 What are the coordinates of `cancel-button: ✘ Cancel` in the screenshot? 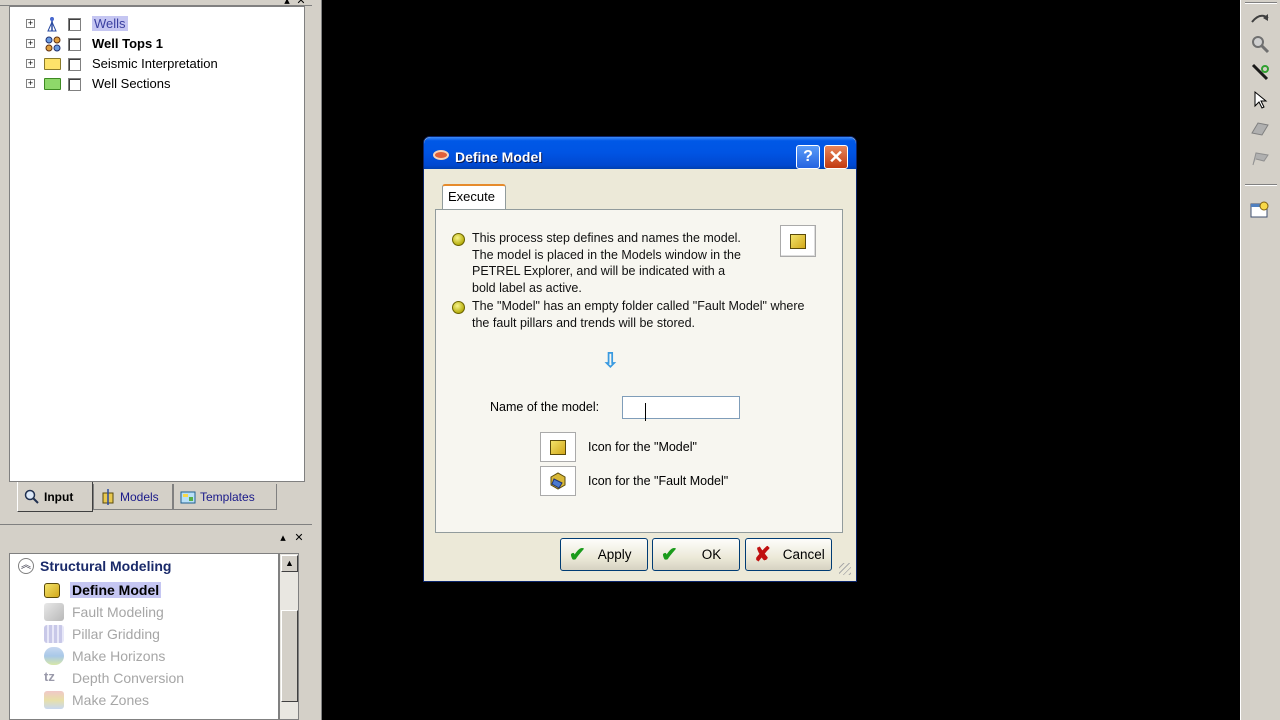 It's located at (788, 554).